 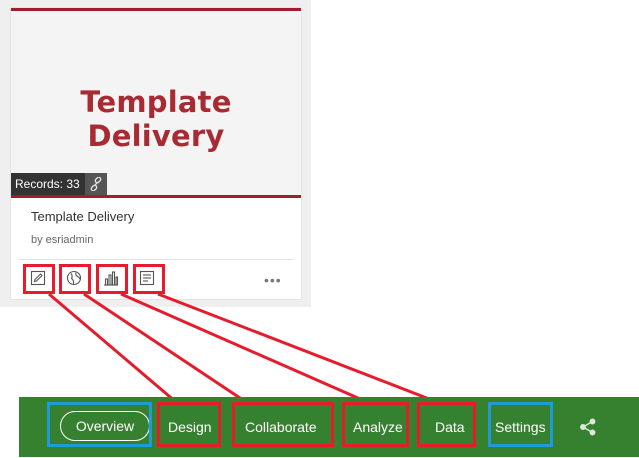 What do you see at coordinates (112, 279) in the screenshot?
I see `highlight-bar-chart` at bounding box center [112, 279].